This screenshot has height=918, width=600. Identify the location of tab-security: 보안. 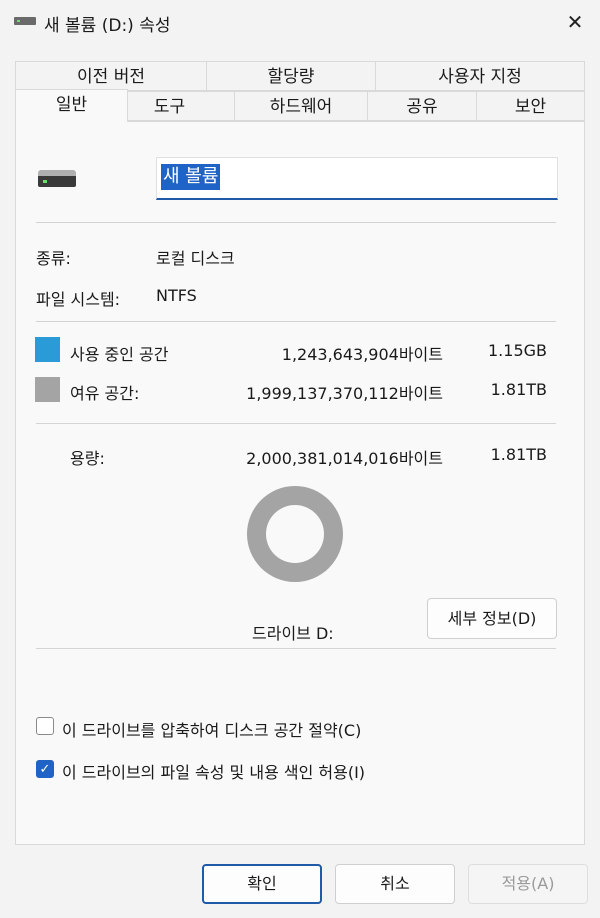
(530, 106).